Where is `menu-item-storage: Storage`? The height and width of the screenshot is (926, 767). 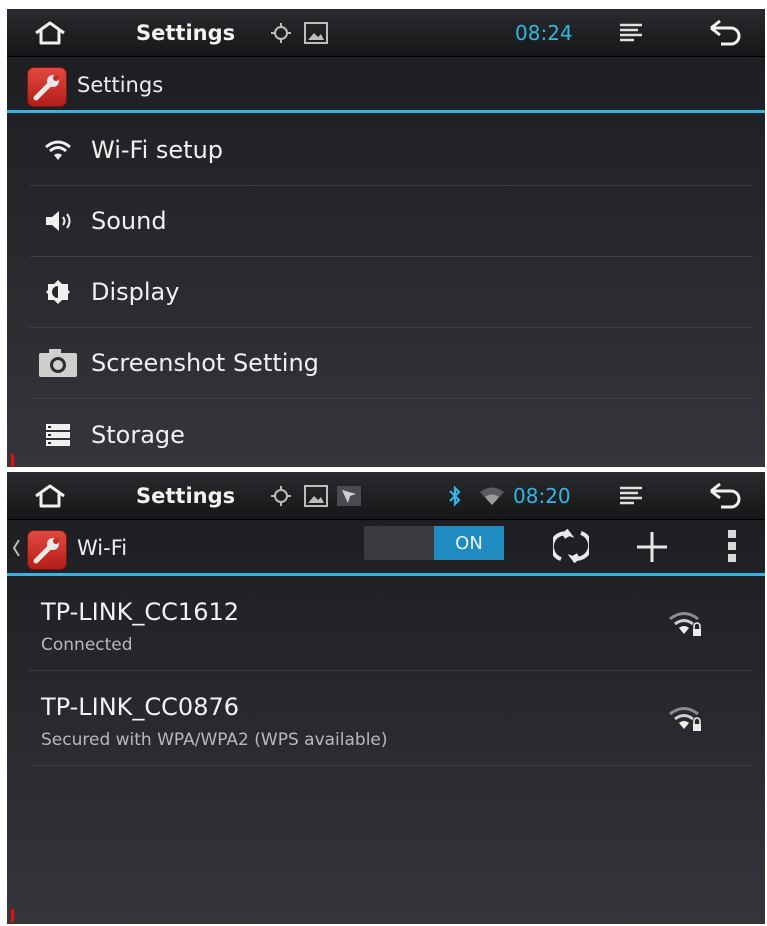 menu-item-storage: Storage is located at coordinates (391, 433).